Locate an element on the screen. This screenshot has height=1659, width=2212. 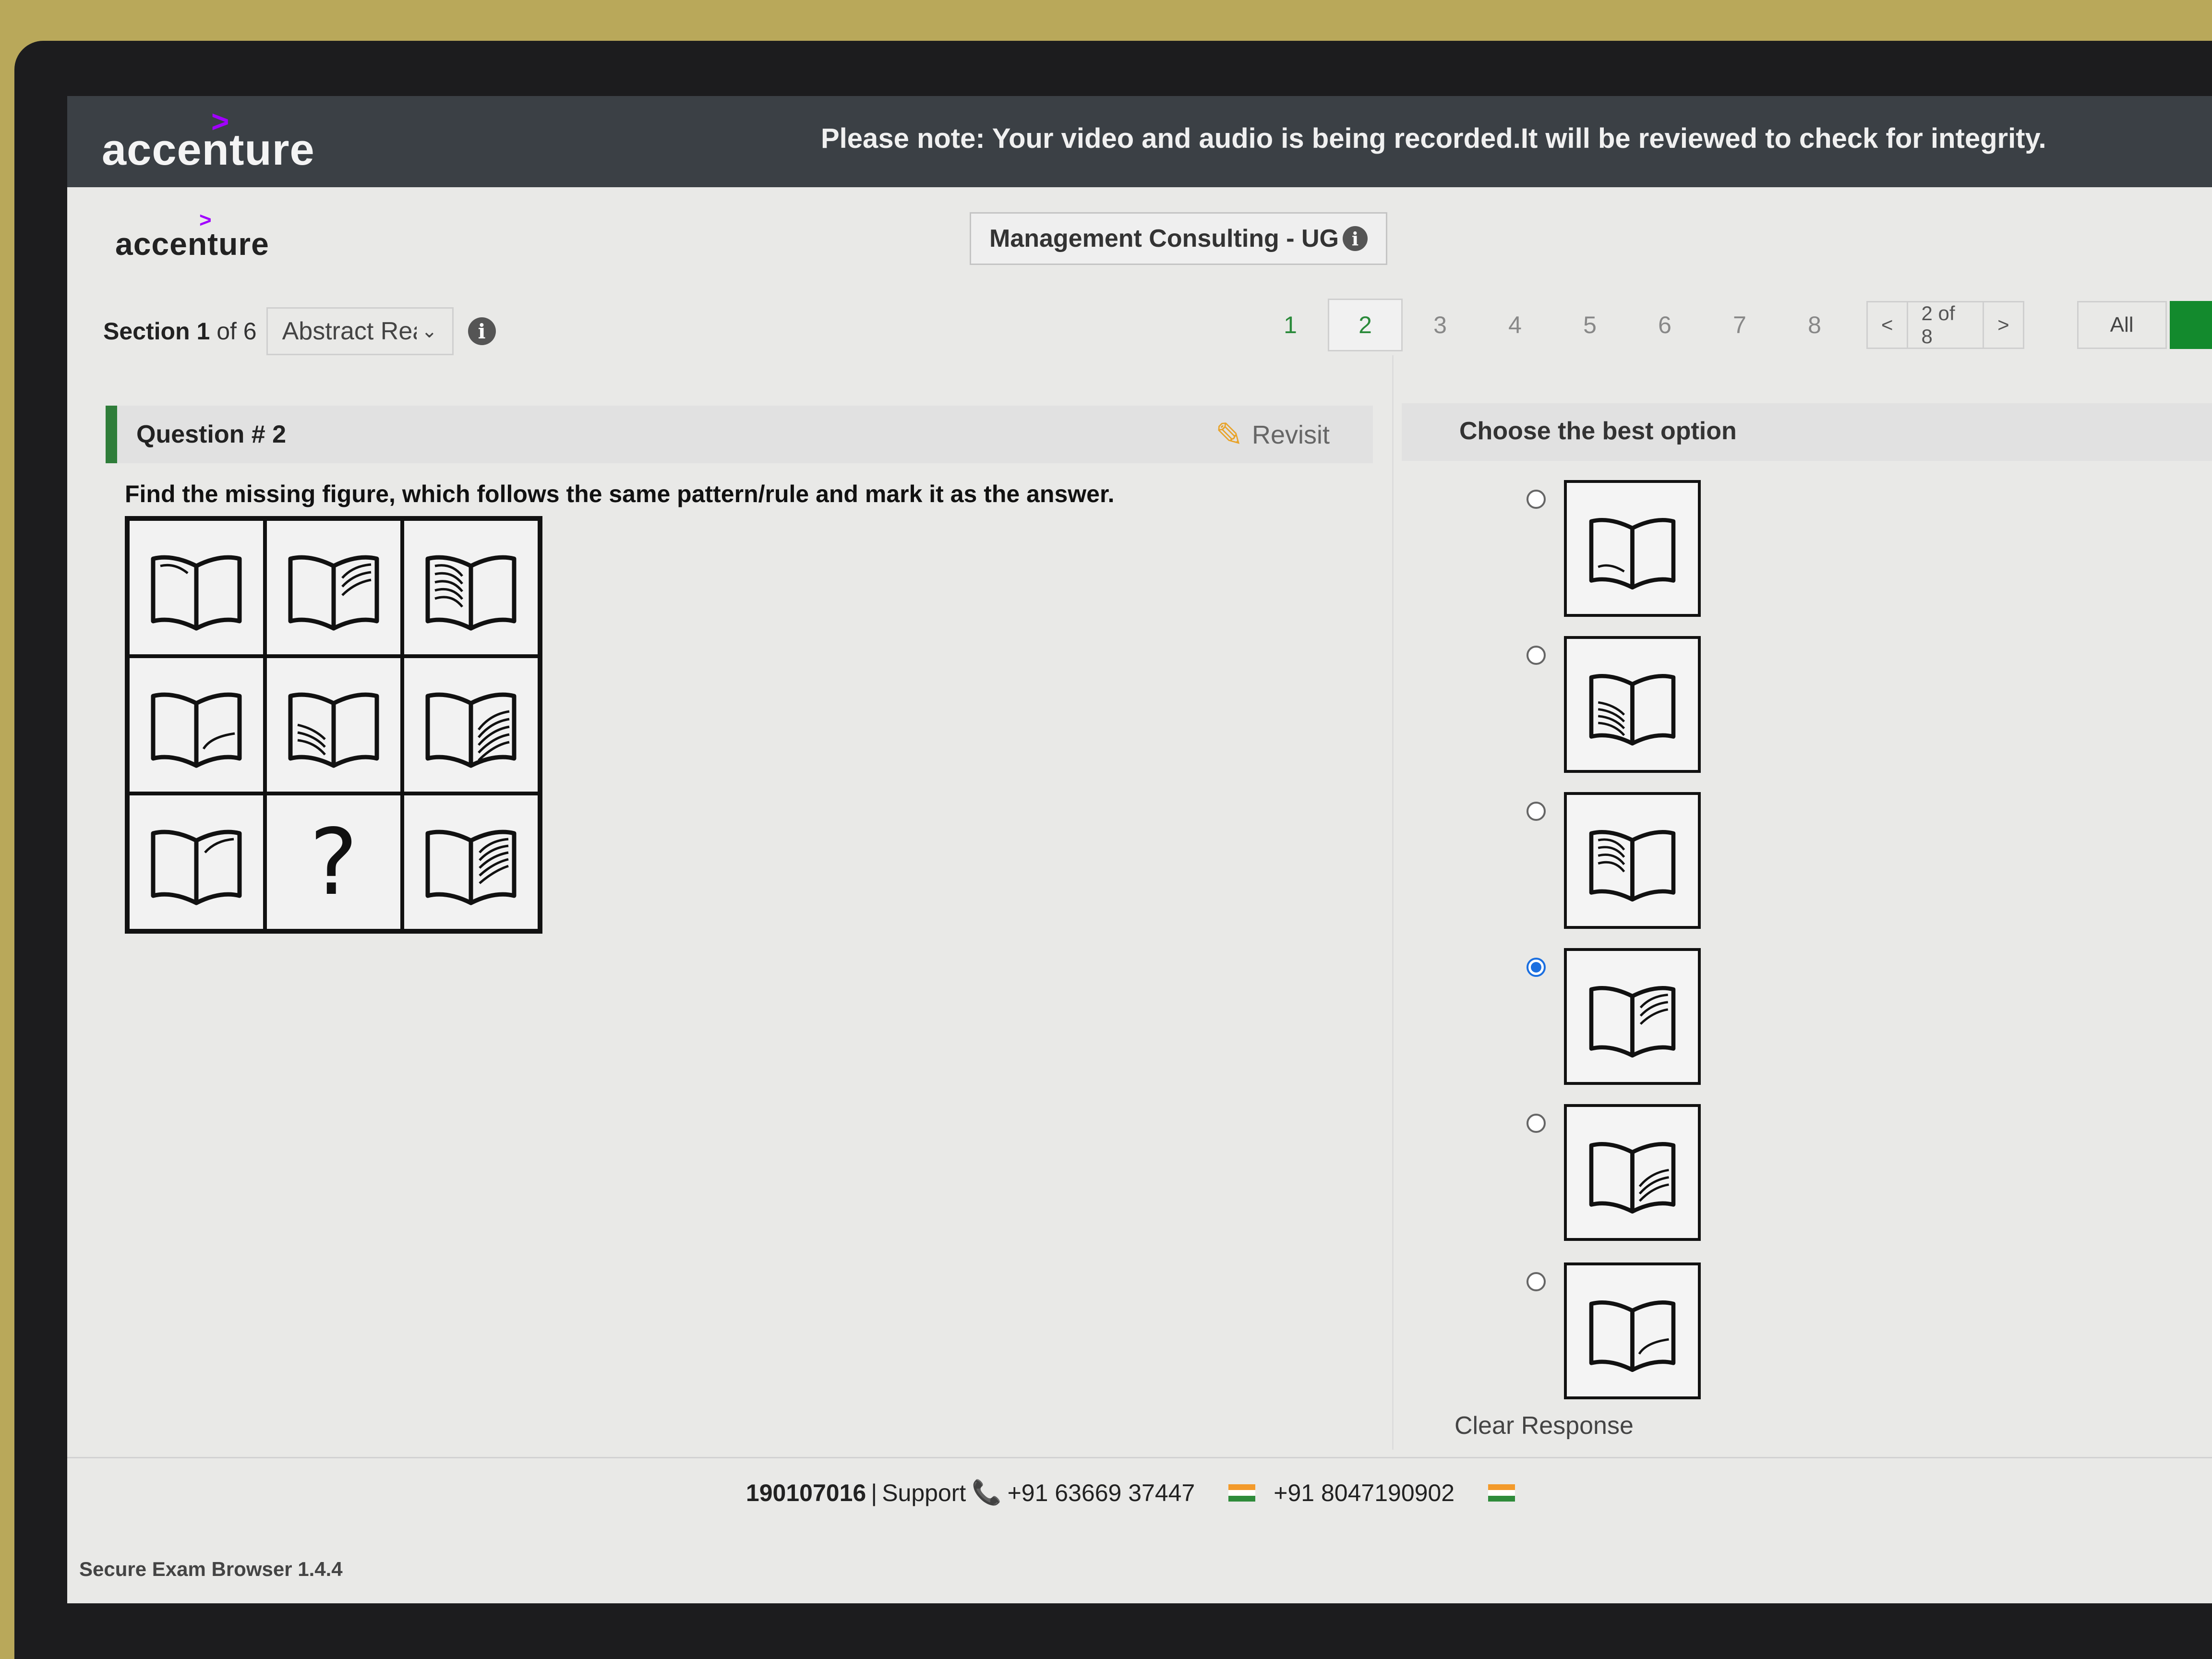
revisit-icon: ✎ is located at coordinates (1229, 435).